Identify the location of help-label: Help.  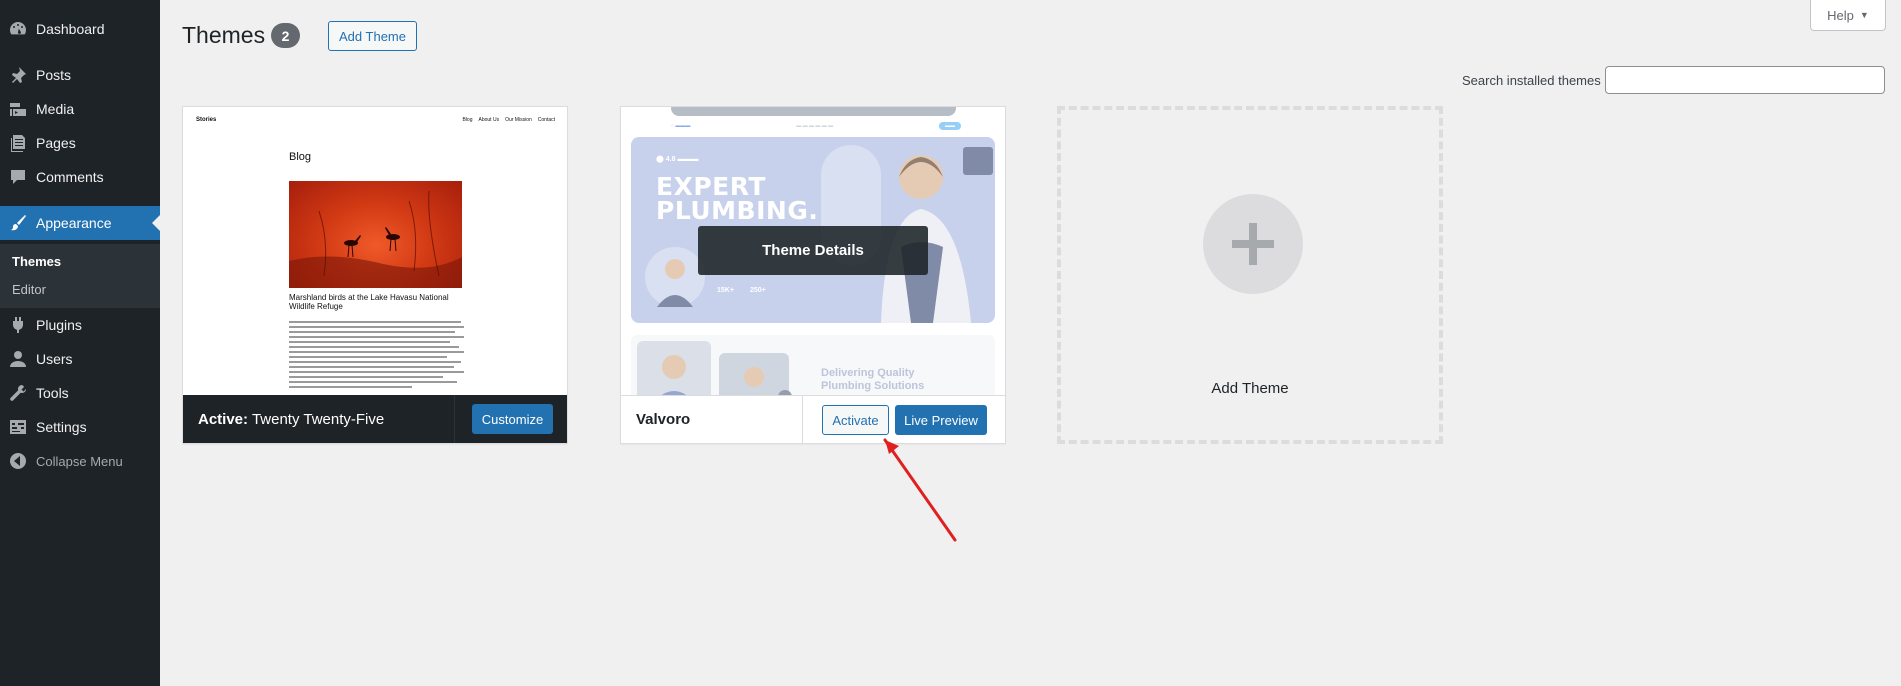
(1840, 15).